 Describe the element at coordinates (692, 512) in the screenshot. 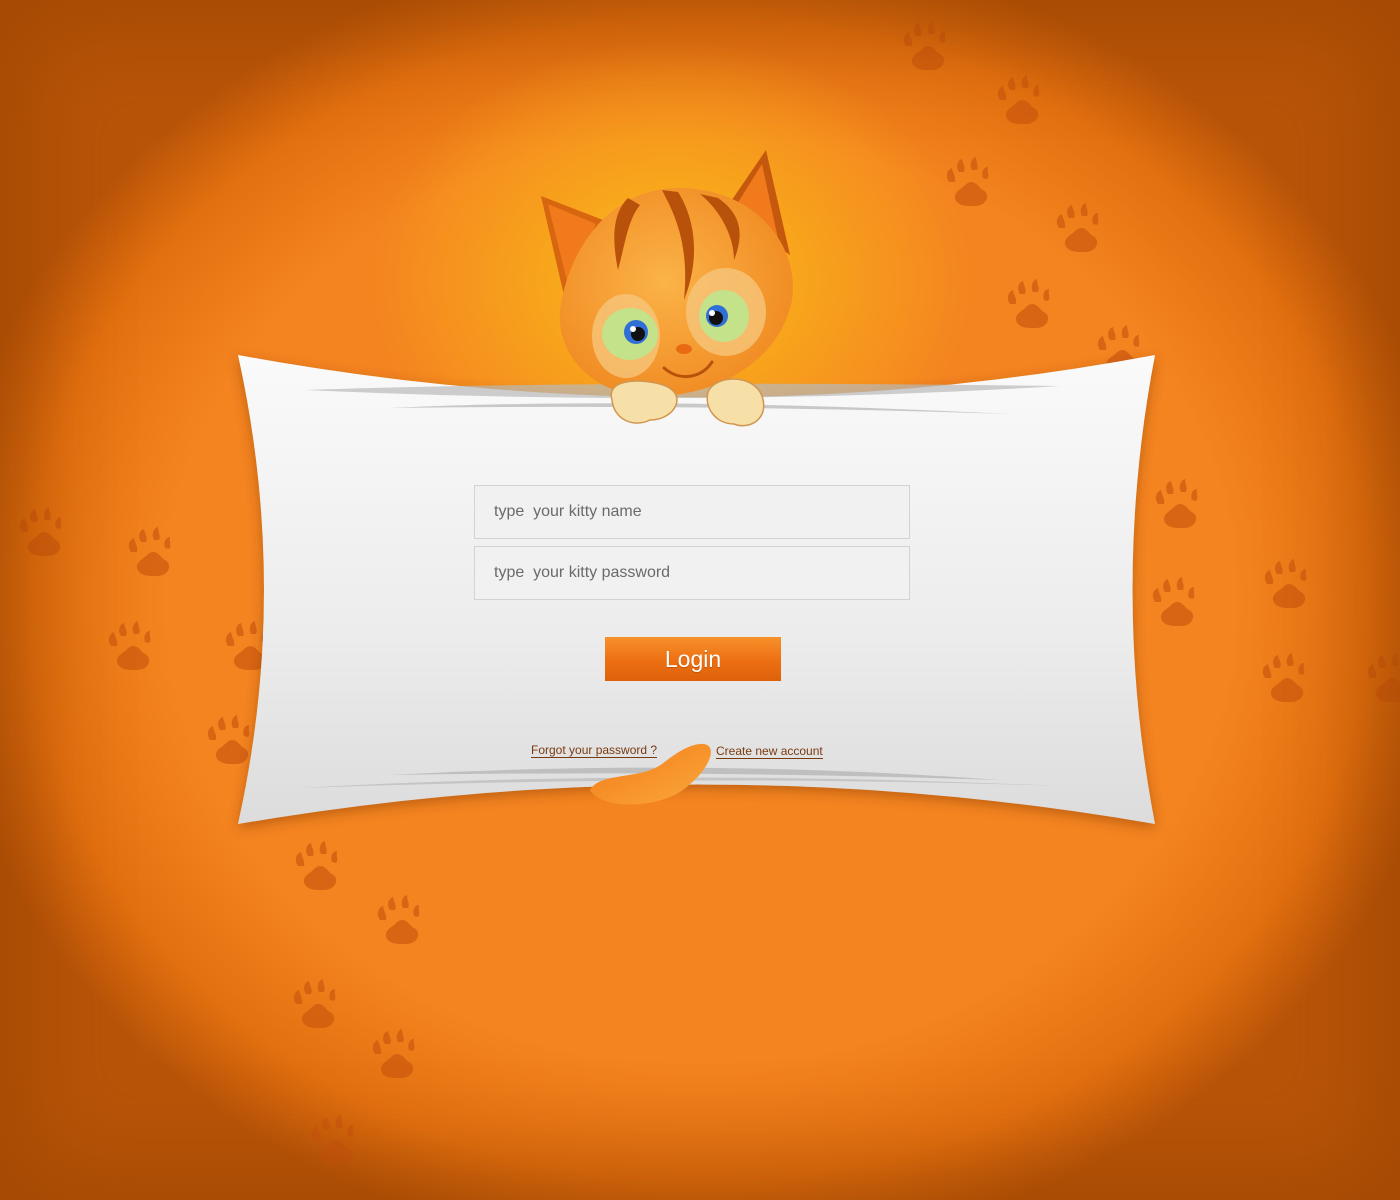

I see `kitty-name-input` at that location.